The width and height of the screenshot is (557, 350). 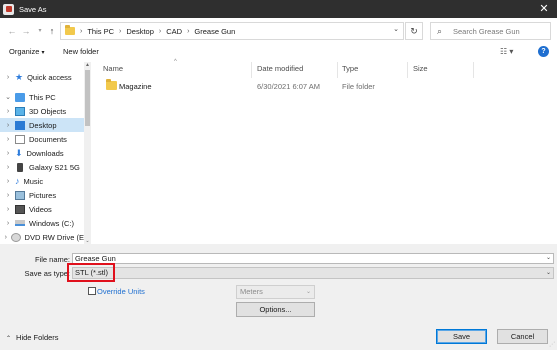 I want to click on sidebar-item-label: Desktop, so click(x=43, y=125).